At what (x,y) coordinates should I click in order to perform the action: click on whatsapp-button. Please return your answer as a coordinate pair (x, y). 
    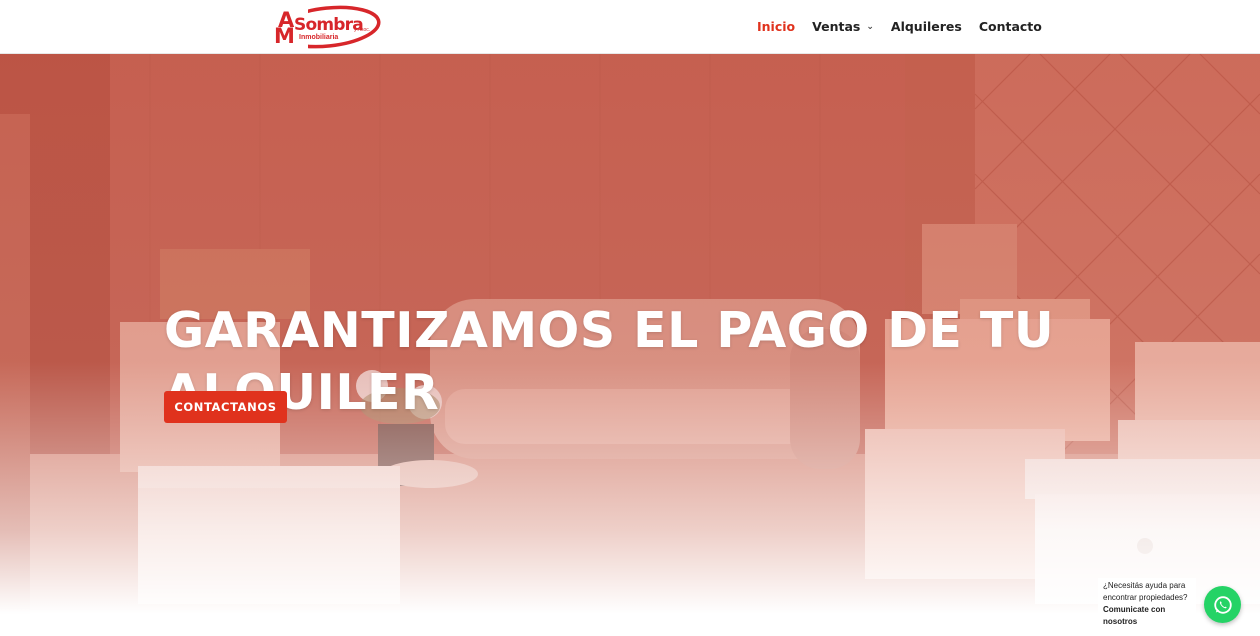
    Looking at the image, I should click on (1222, 604).